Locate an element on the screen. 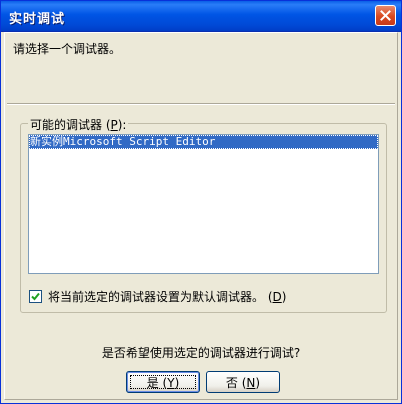 This screenshot has height=404, width=402. set-default-checkbox-row: 将当前选定的调试器设置为默认调试器。 (D) is located at coordinates (157, 296).